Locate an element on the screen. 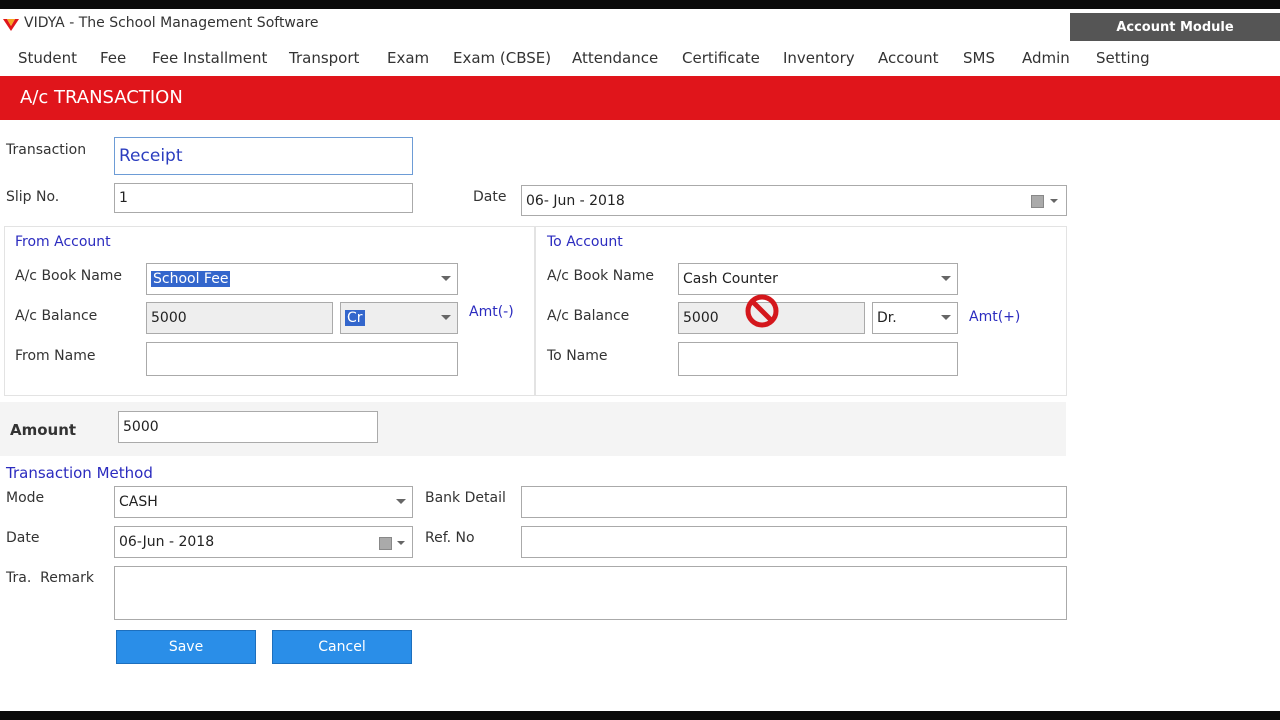  slip-no-value: 1 is located at coordinates (123, 198).